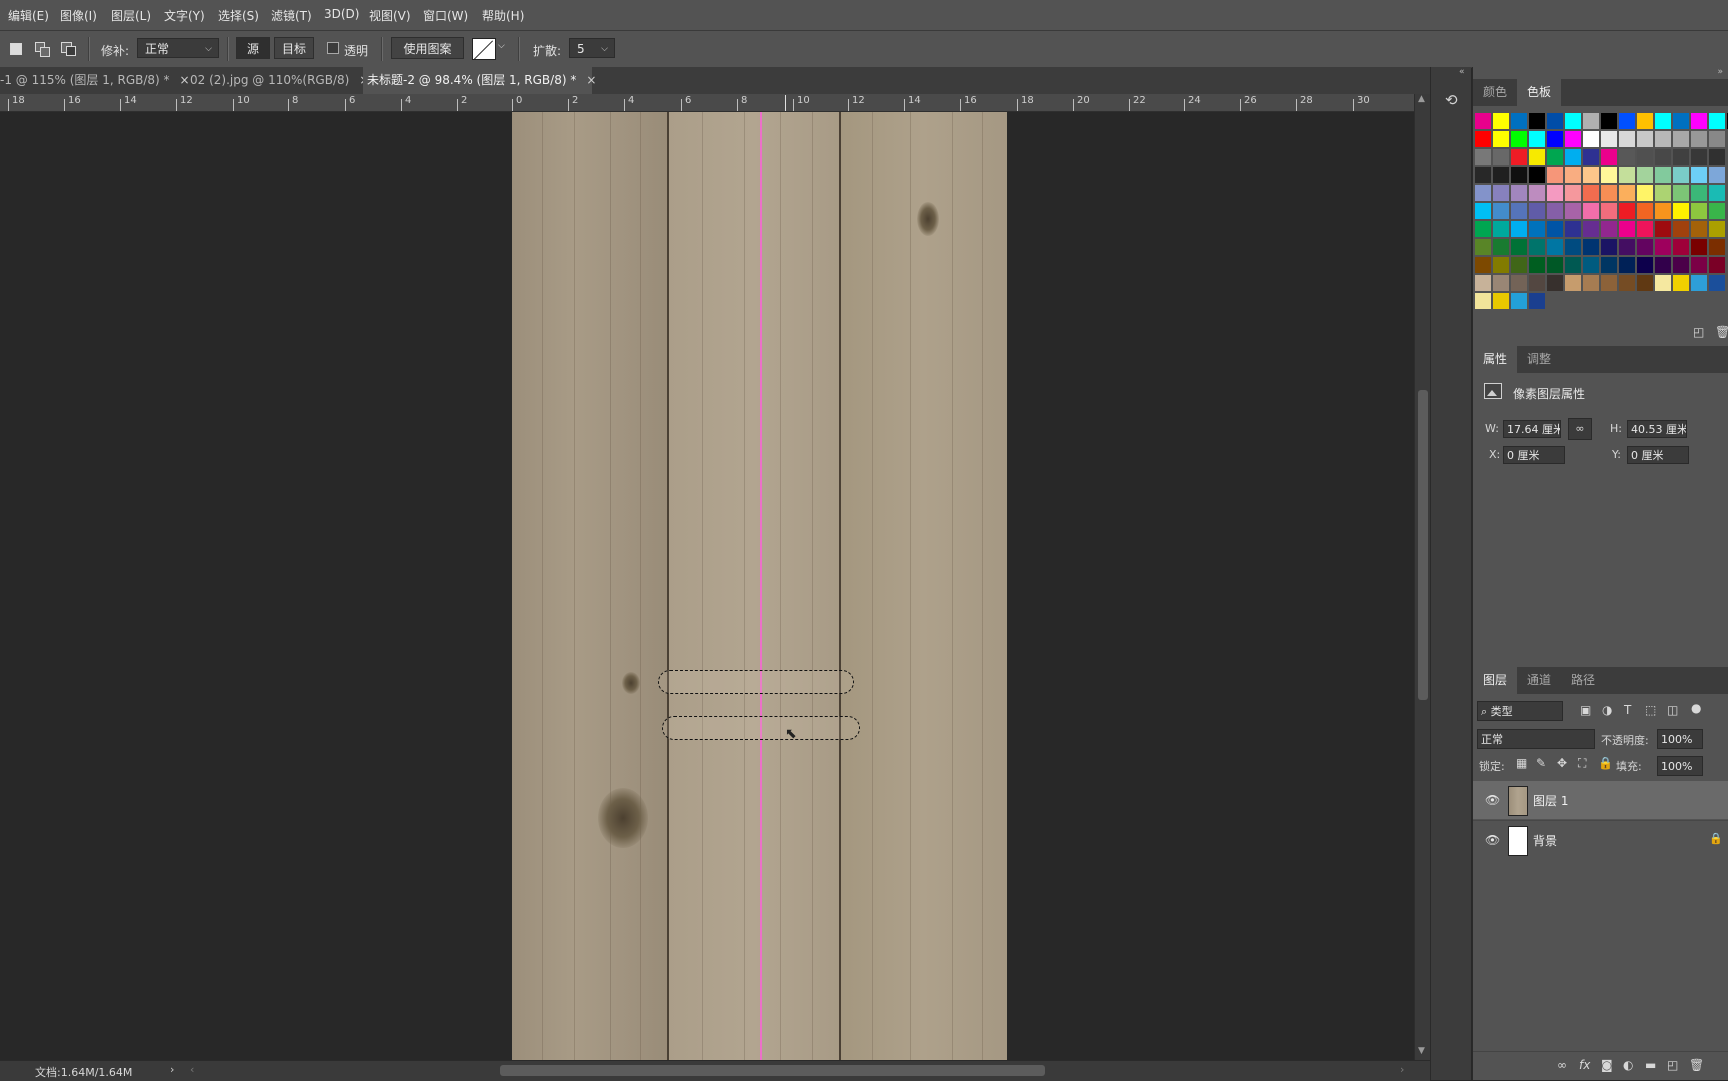 The image size is (1728, 1081). What do you see at coordinates (445, 15) in the screenshot?
I see `menu-window: 窗口(W)` at bounding box center [445, 15].